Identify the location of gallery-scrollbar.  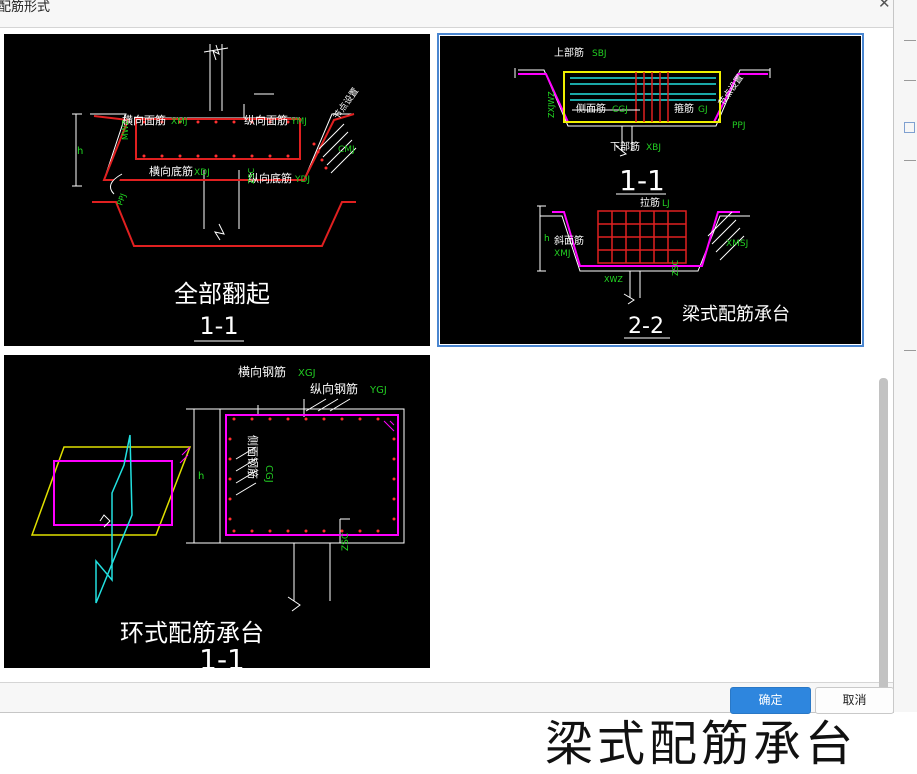
(883, 378).